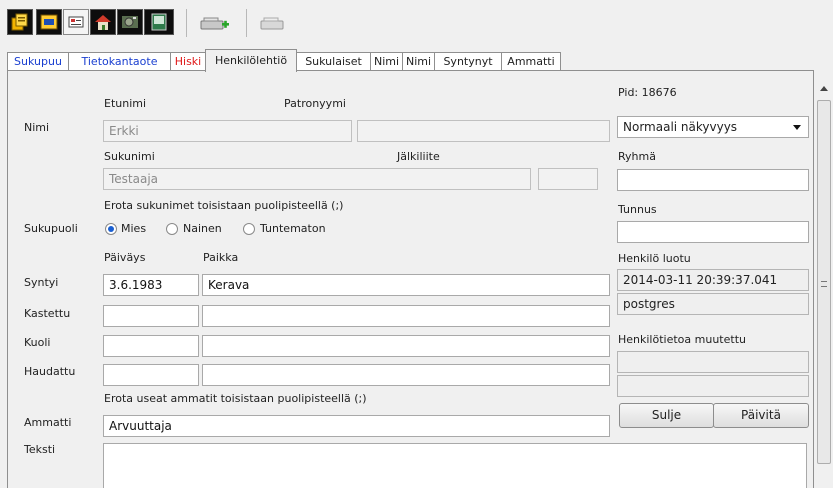 This screenshot has width=833, height=488. What do you see at coordinates (333, 61) in the screenshot?
I see `tab-sukulaiset: Sukulaiset` at bounding box center [333, 61].